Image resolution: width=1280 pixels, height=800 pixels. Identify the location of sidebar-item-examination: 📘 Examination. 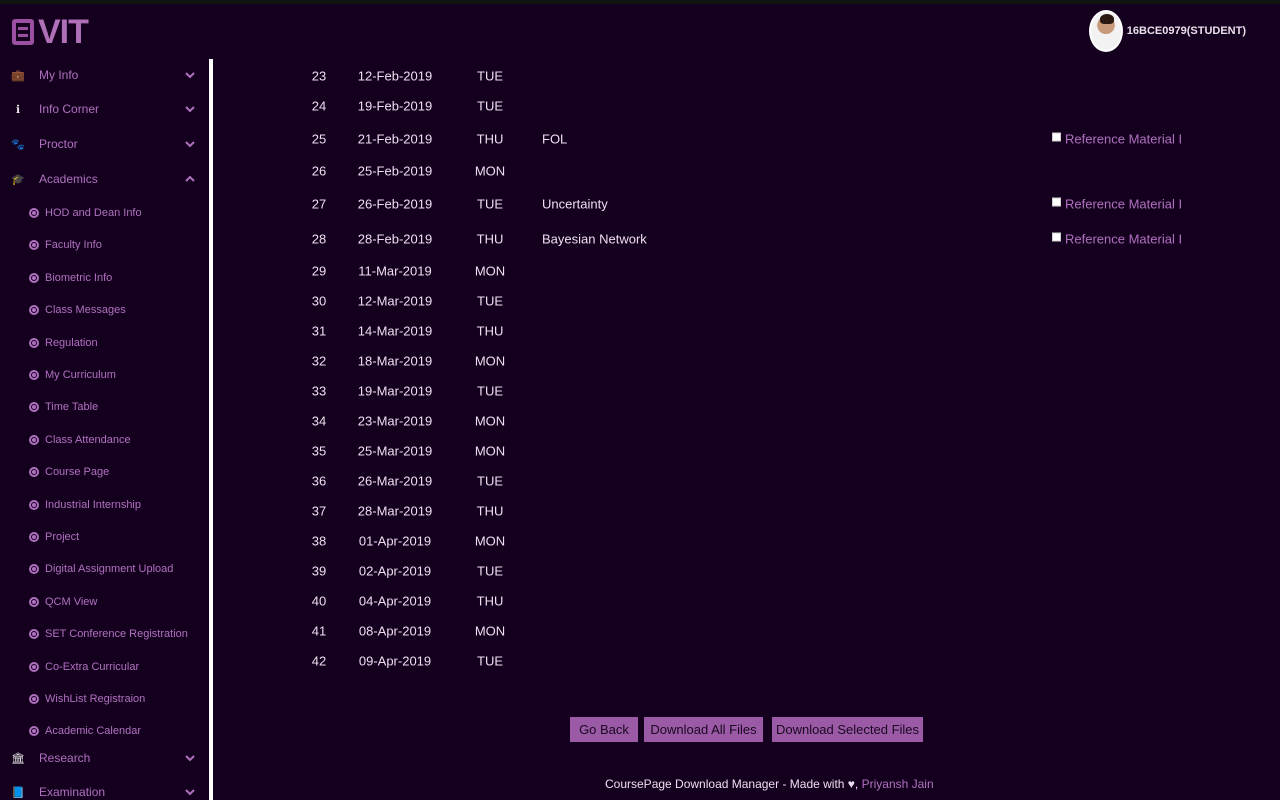
(105, 789).